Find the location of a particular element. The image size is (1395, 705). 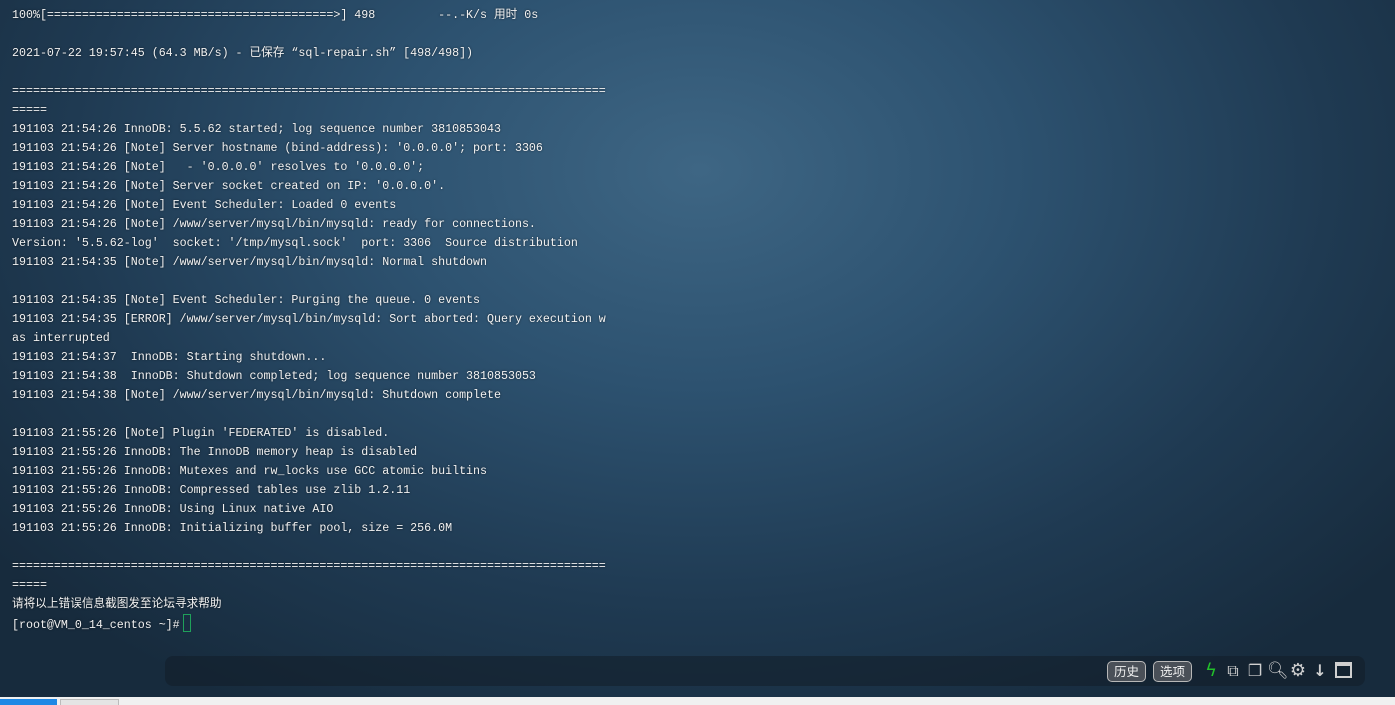

download-icon: ↓ is located at coordinates (1320, 671).